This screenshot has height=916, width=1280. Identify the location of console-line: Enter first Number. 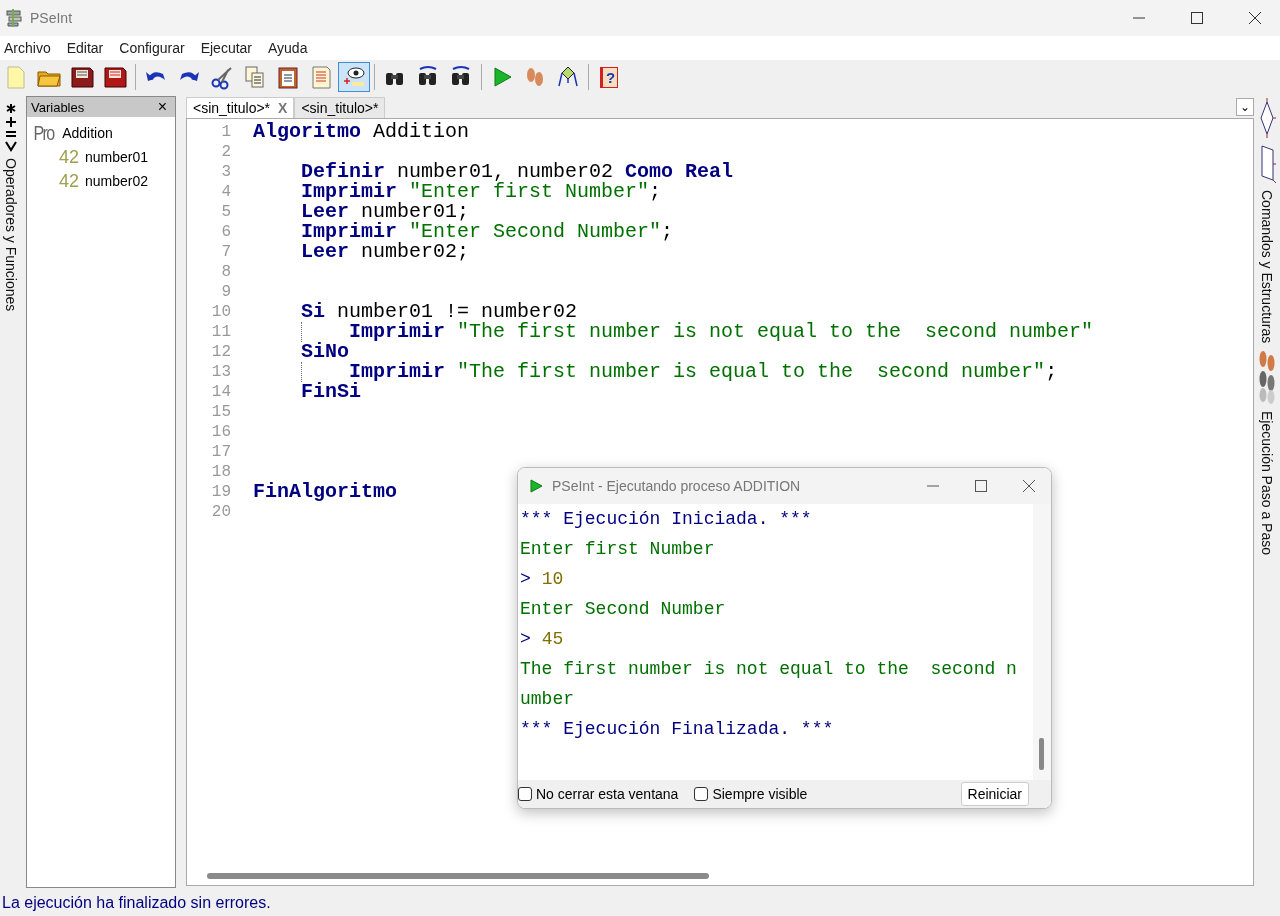
(618, 549).